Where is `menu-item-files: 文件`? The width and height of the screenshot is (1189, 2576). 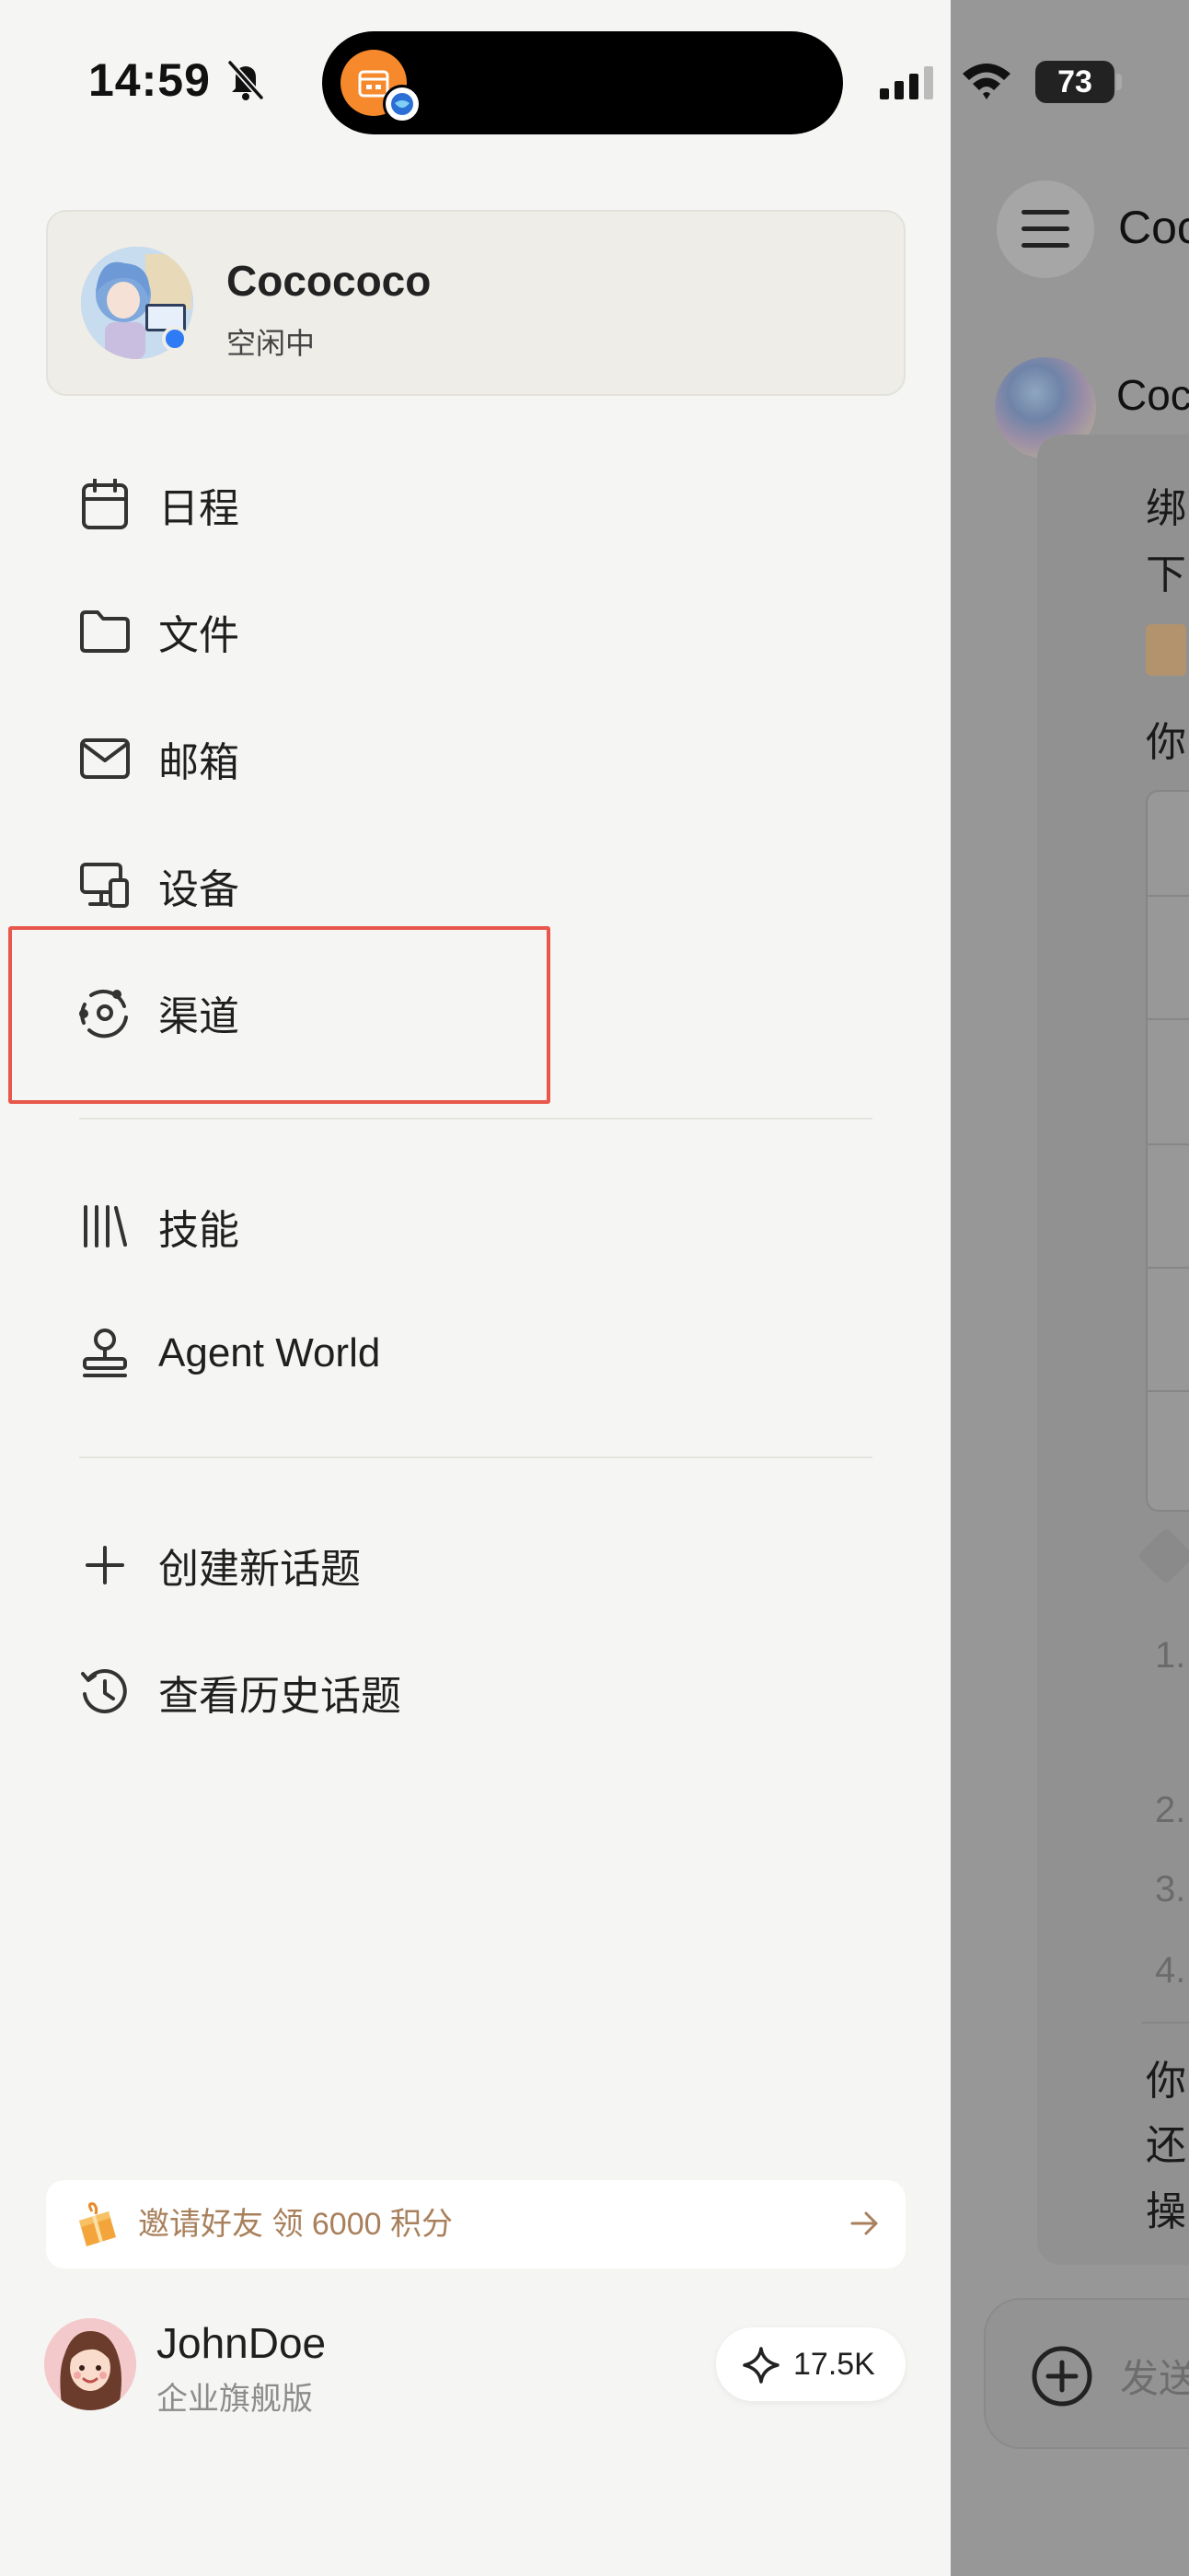
menu-item-files: 文件 is located at coordinates (473, 631).